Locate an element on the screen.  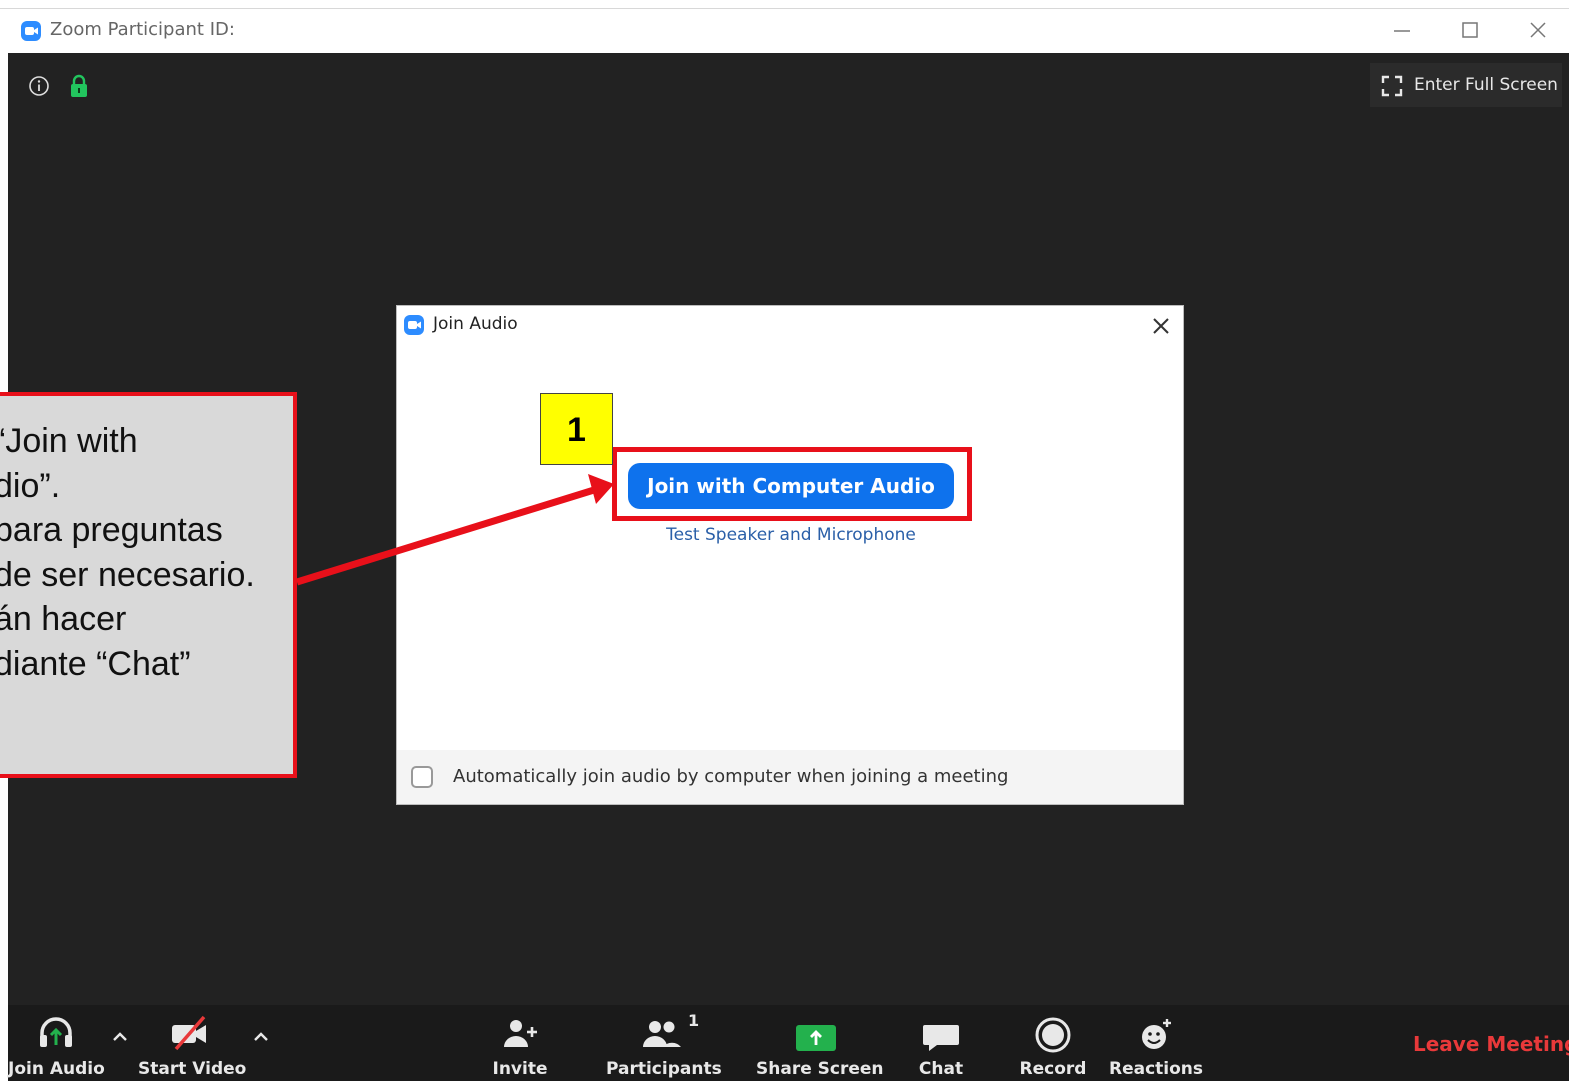
share-screen-label: Share Screen is located at coordinates (820, 1069).